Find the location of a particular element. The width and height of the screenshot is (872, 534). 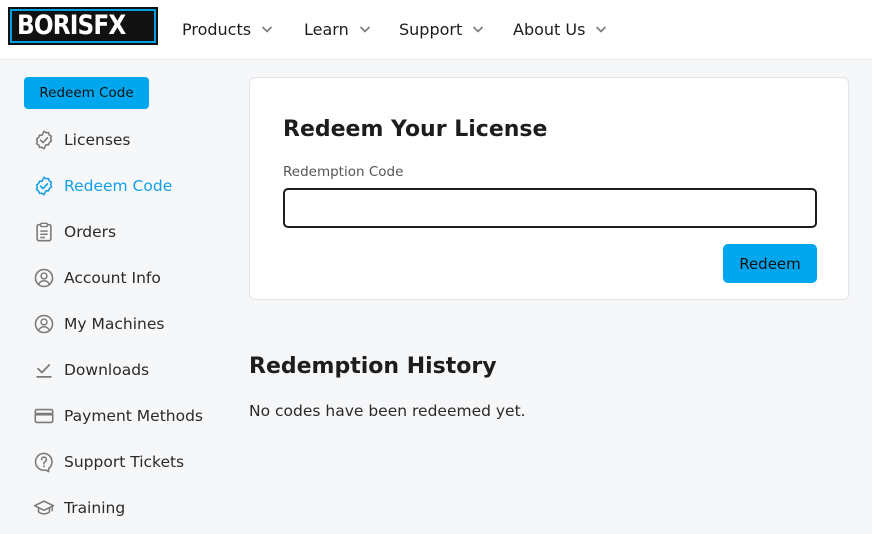

redeem-code-button: Redeem Code is located at coordinates (86, 93).